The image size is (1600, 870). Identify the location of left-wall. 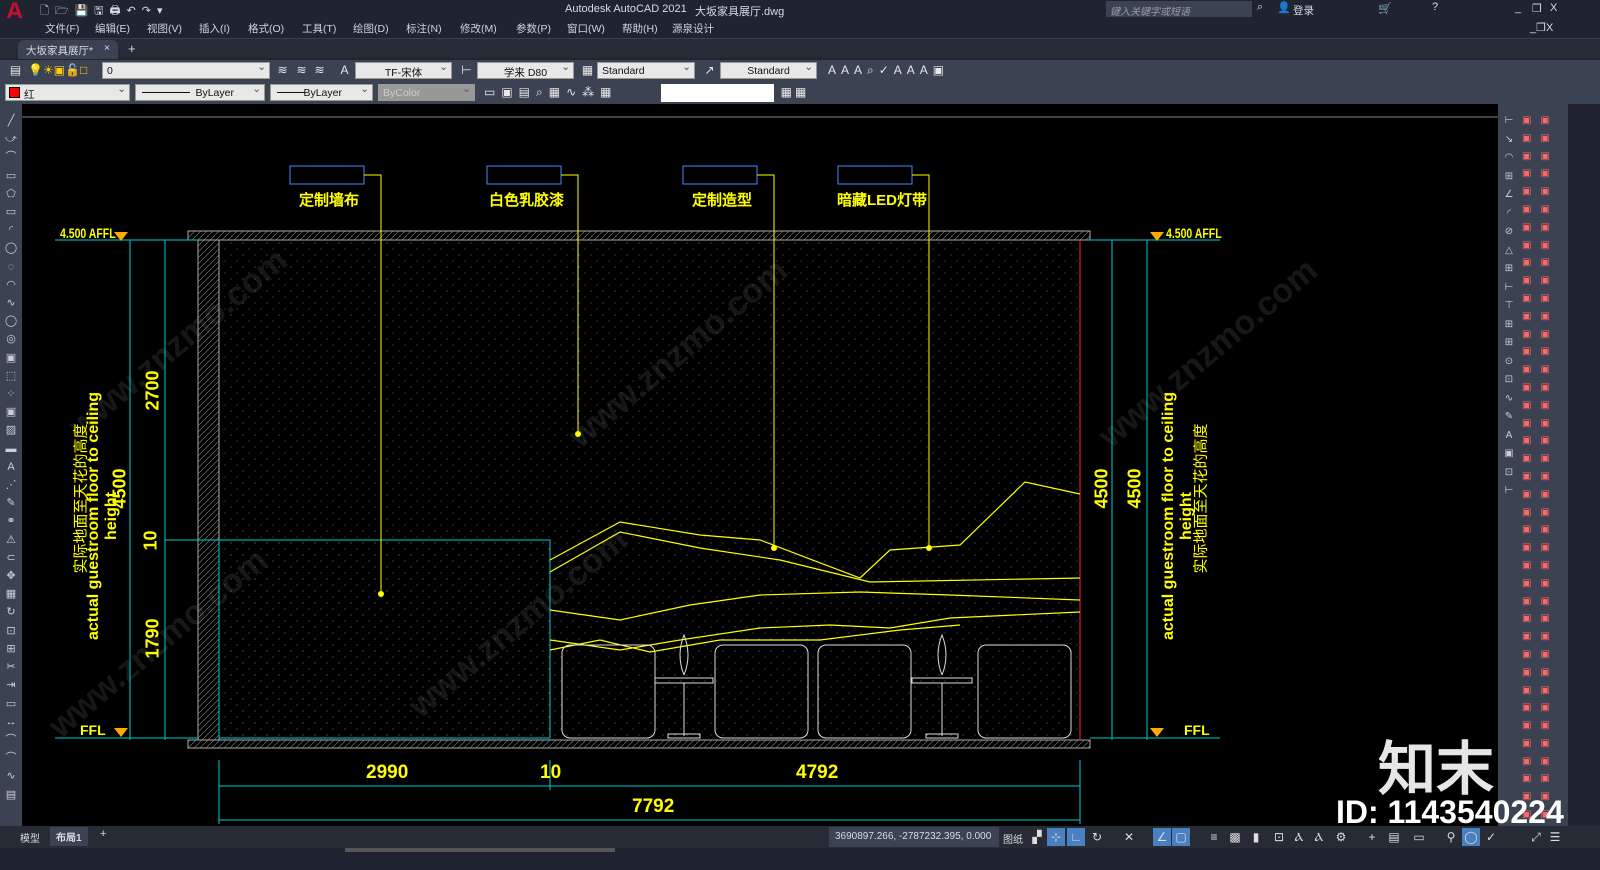
(208, 490).